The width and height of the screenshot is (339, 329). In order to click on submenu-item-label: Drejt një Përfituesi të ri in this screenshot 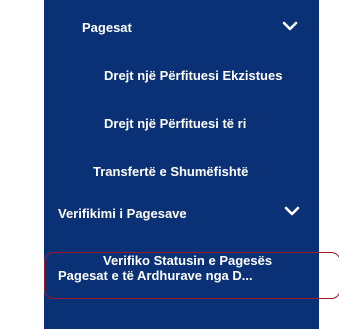, I will do `click(175, 123)`.